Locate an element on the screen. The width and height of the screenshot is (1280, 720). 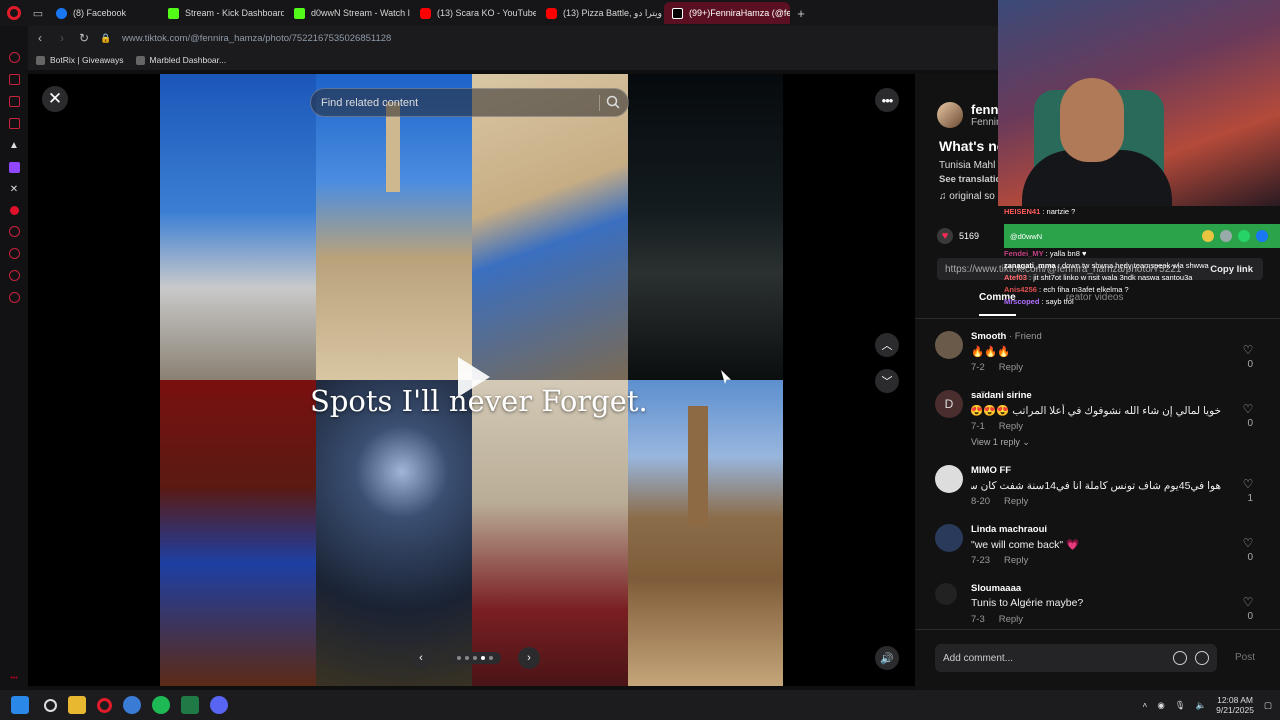
comment-author: saïdani sirine is located at coordinates (1001, 395).